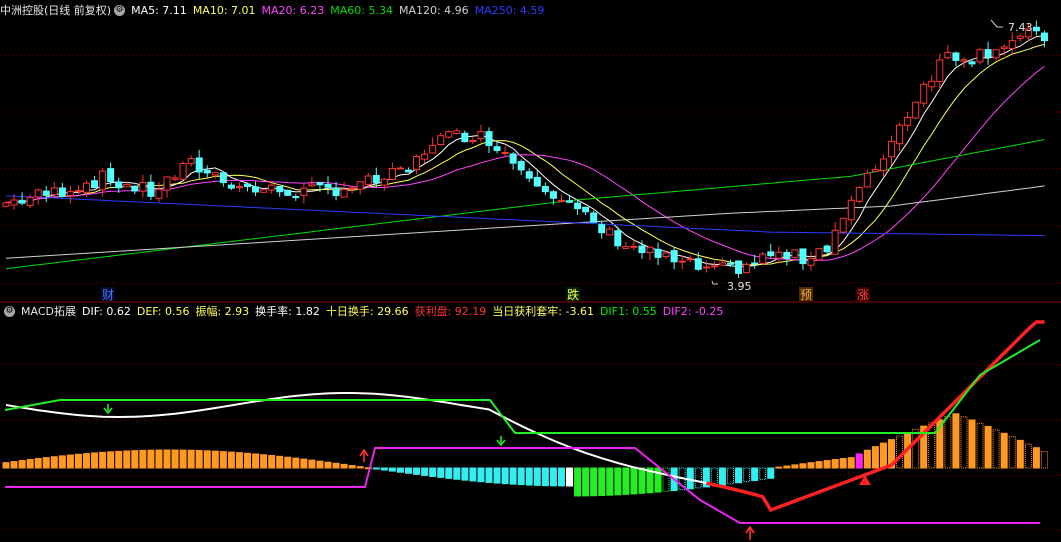 The height and width of the screenshot is (542, 1061). I want to click on ma-legend-item-5: MA250: 4.59, so click(509, 10).